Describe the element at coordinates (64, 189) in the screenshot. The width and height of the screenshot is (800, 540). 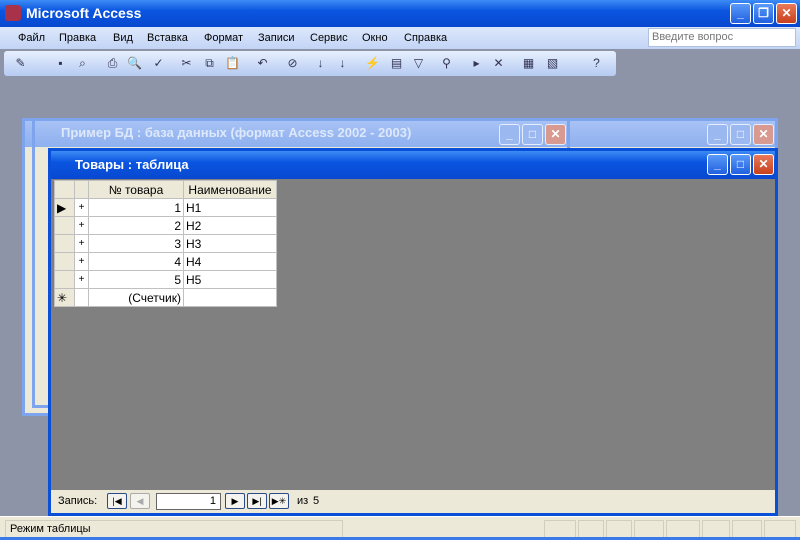
I see `select-all` at that location.